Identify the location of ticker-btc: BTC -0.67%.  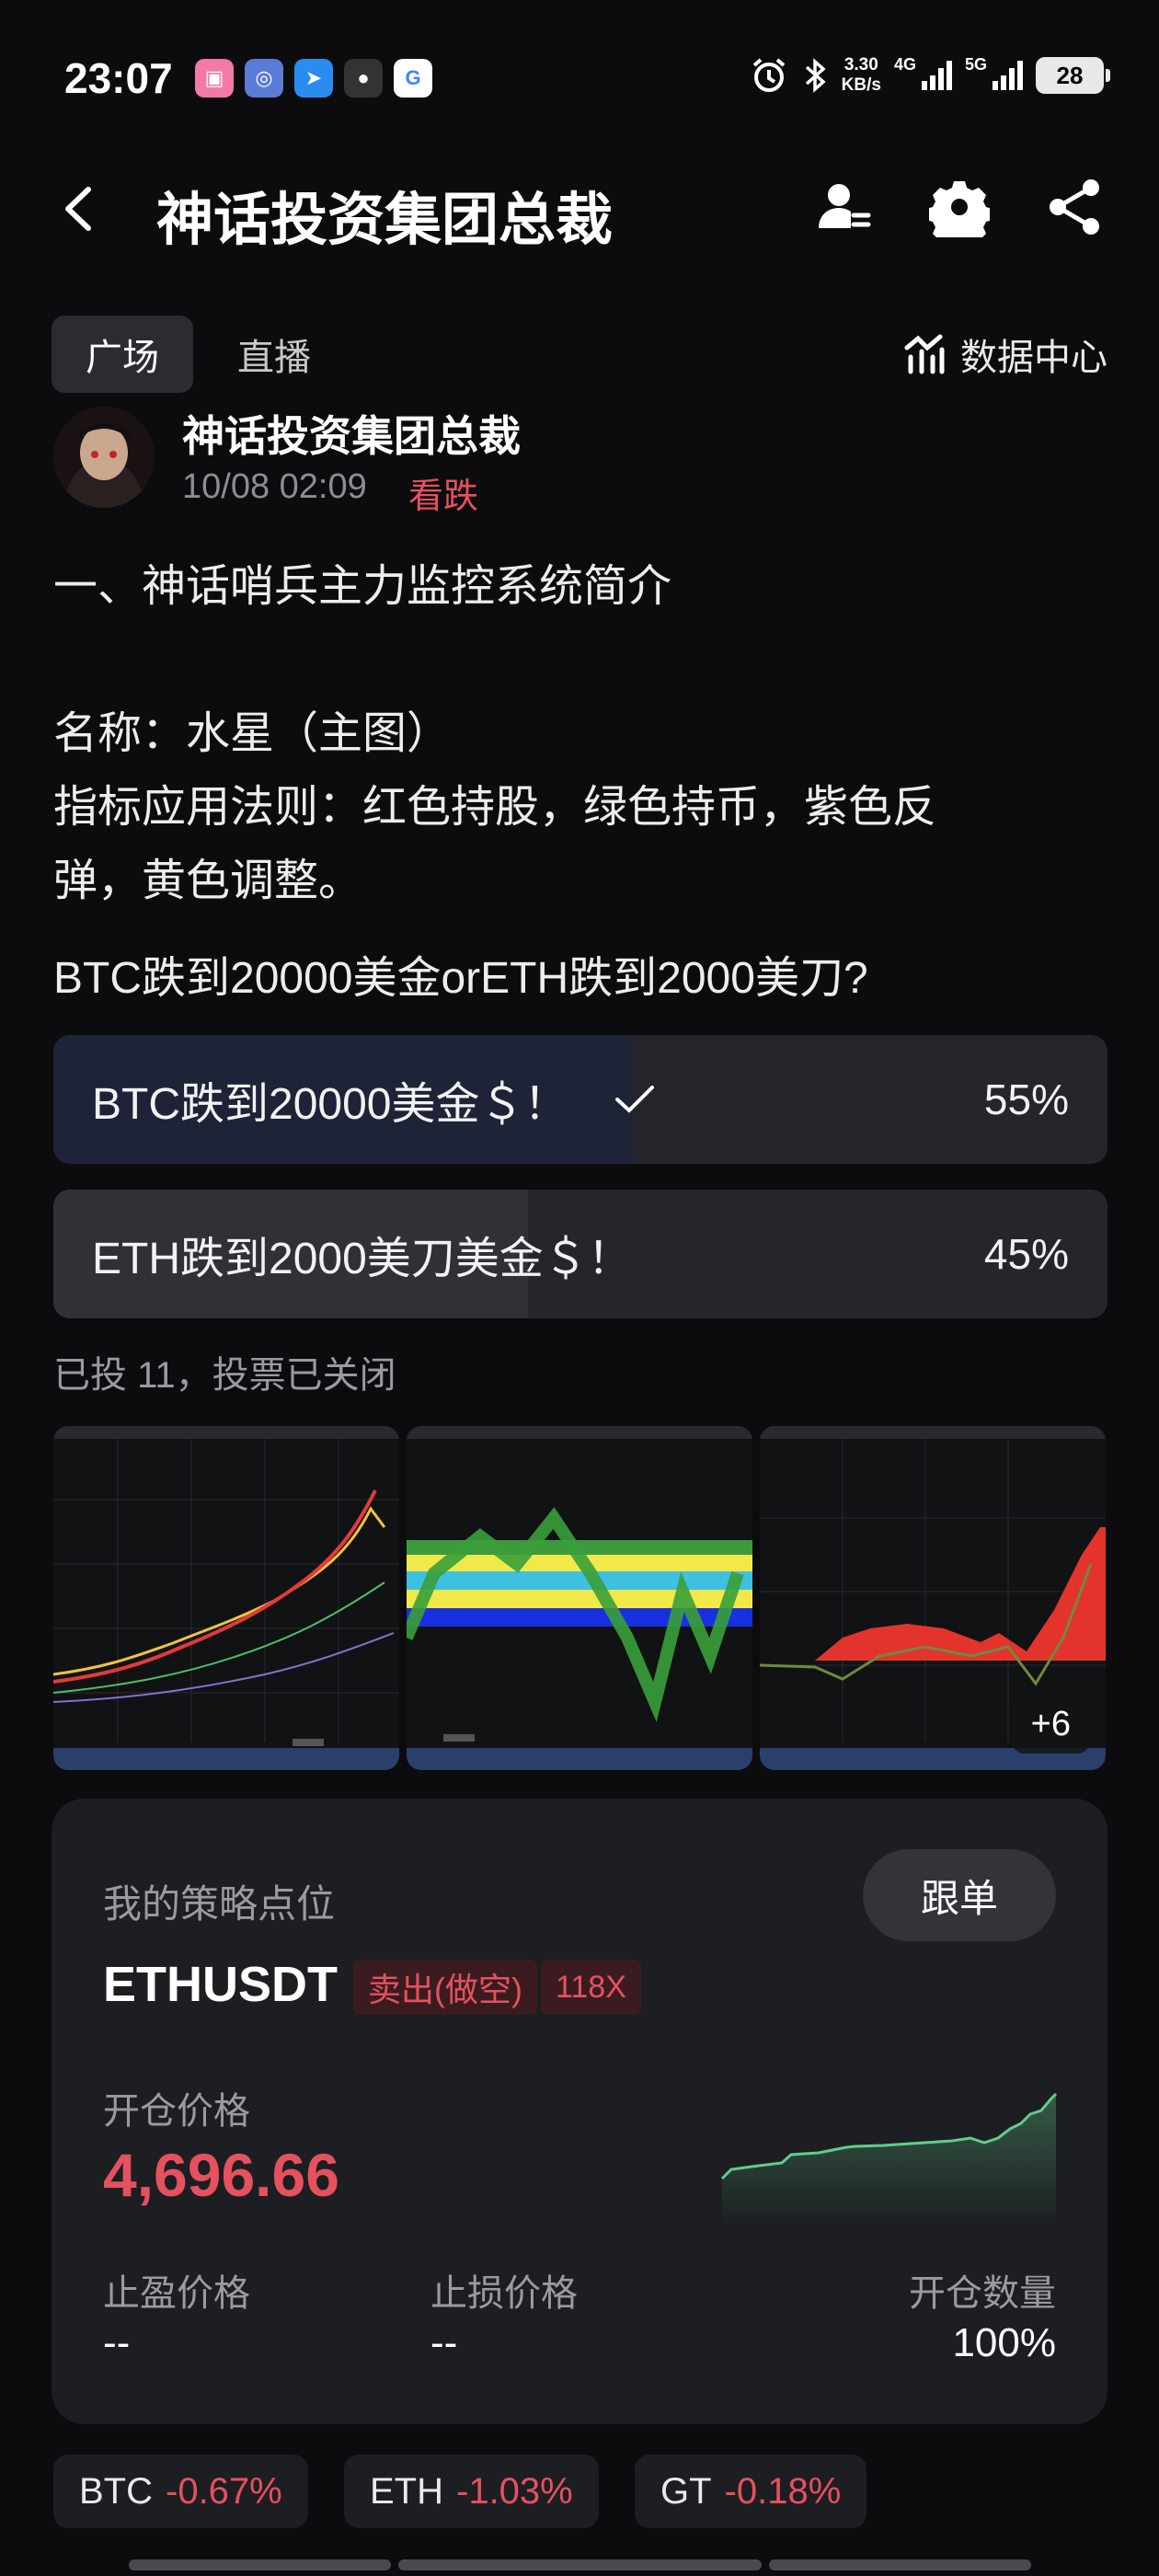
(180, 2491).